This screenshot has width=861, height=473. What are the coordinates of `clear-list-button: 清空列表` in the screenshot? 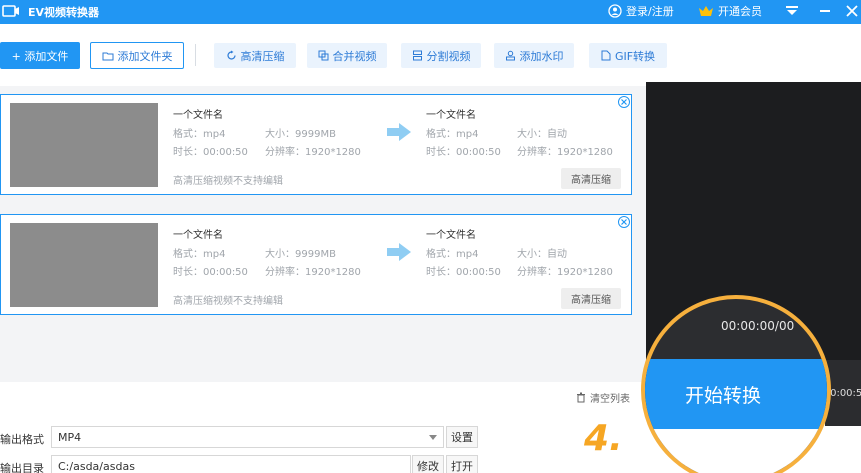 It's located at (603, 397).